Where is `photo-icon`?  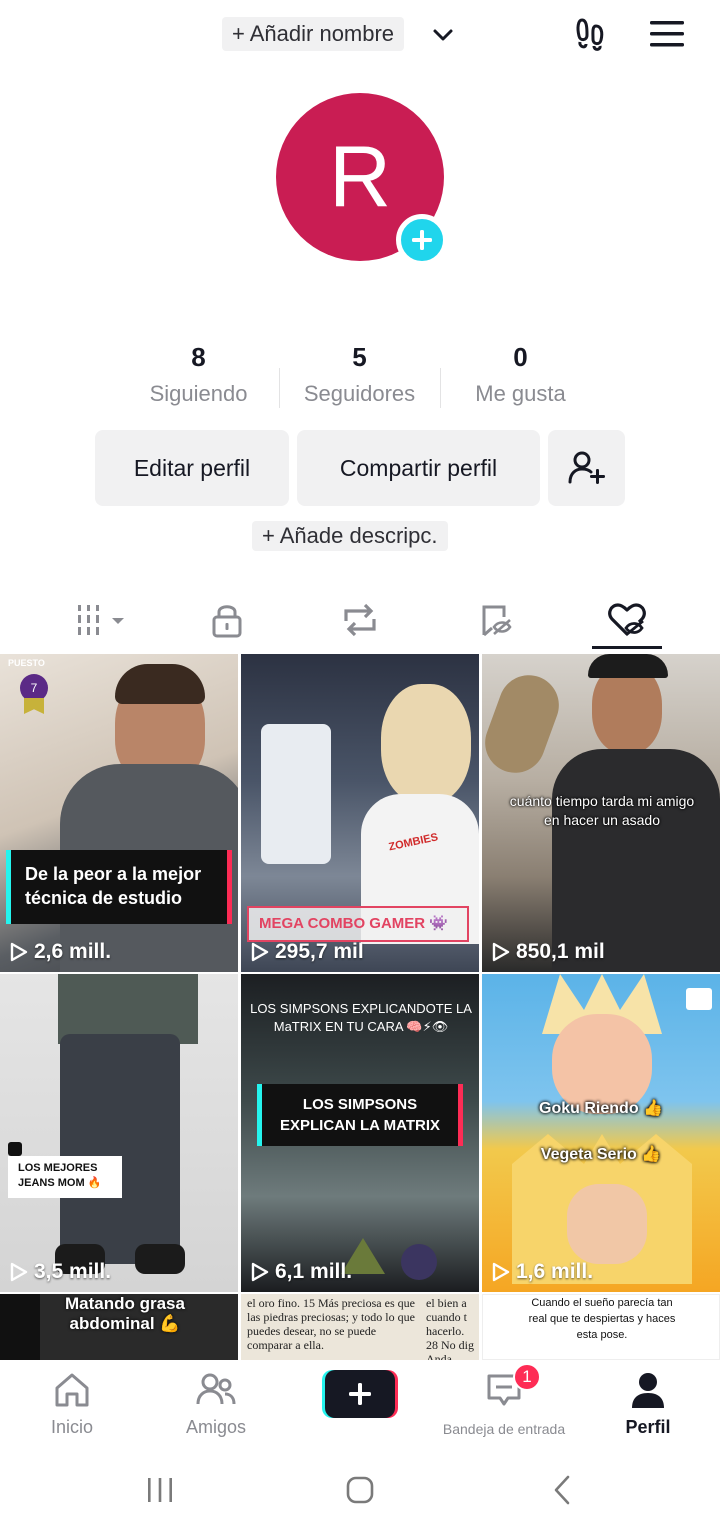
photo-icon is located at coordinates (699, 999).